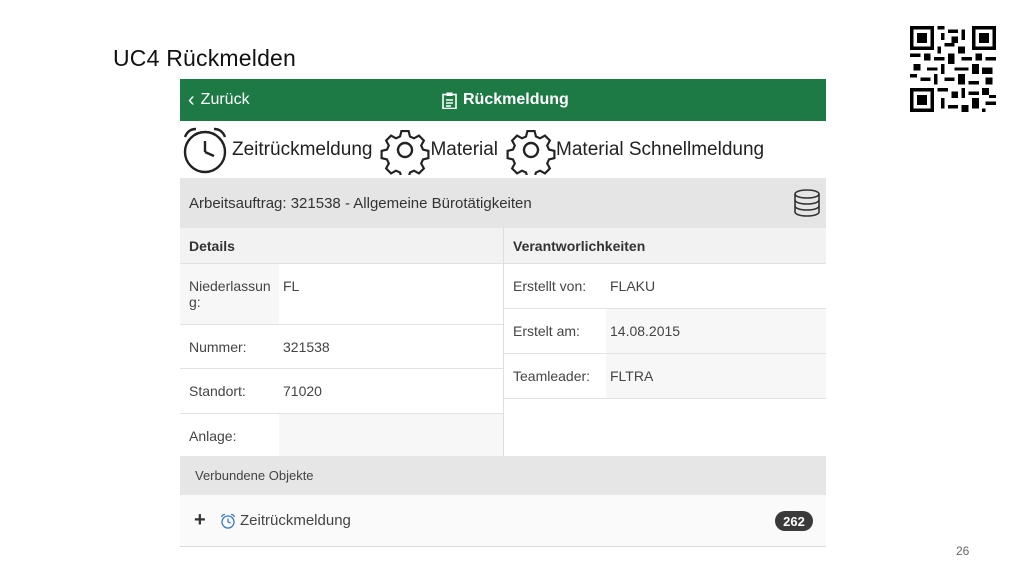 This screenshot has width=1024, height=576. I want to click on detail-row: Standort: 71020, so click(341, 391).